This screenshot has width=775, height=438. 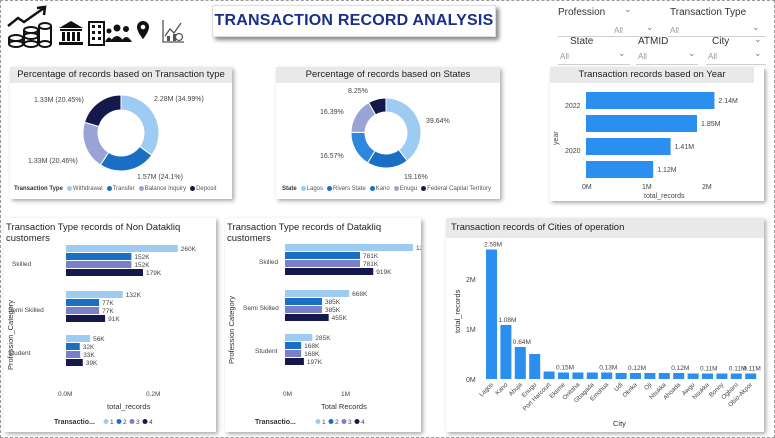 I want to click on people-icon, so click(x=118, y=33).